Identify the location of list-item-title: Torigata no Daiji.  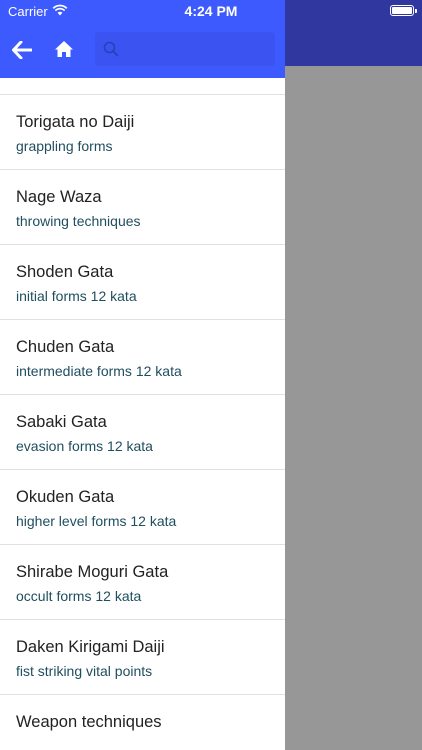
(75, 122).